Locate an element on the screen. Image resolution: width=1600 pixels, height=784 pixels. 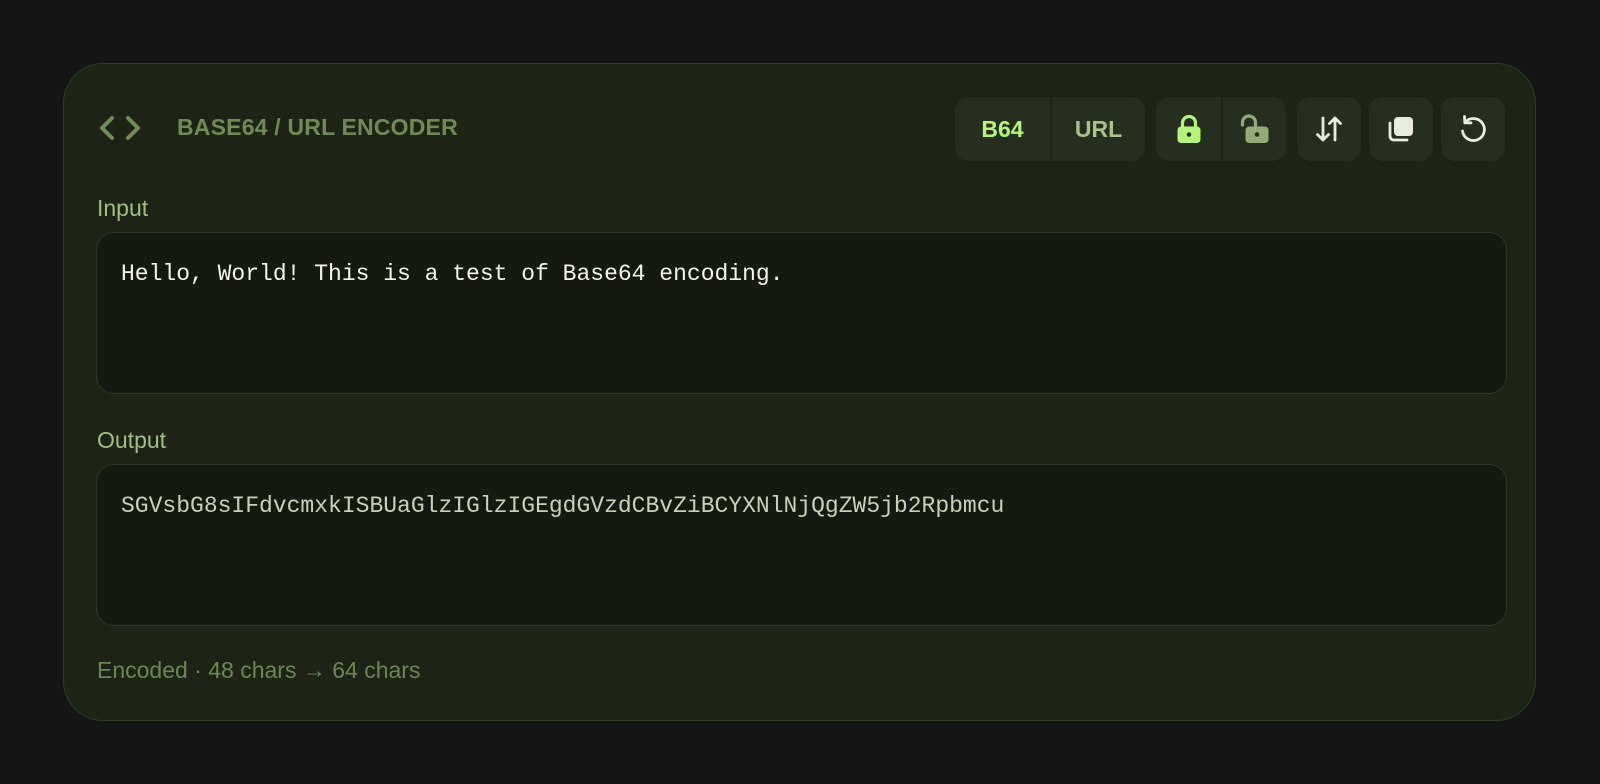
copy-icon is located at coordinates (1401, 129).